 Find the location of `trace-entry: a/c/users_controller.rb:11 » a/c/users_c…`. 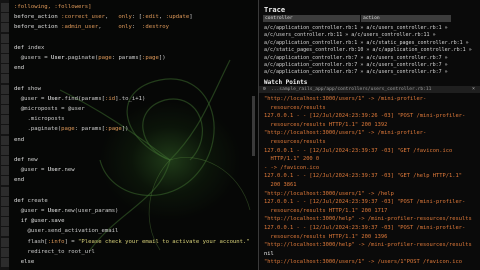

trace-entry: a/c/users_controller.rb:11 » a/c/users_c… is located at coordinates (350, 35).